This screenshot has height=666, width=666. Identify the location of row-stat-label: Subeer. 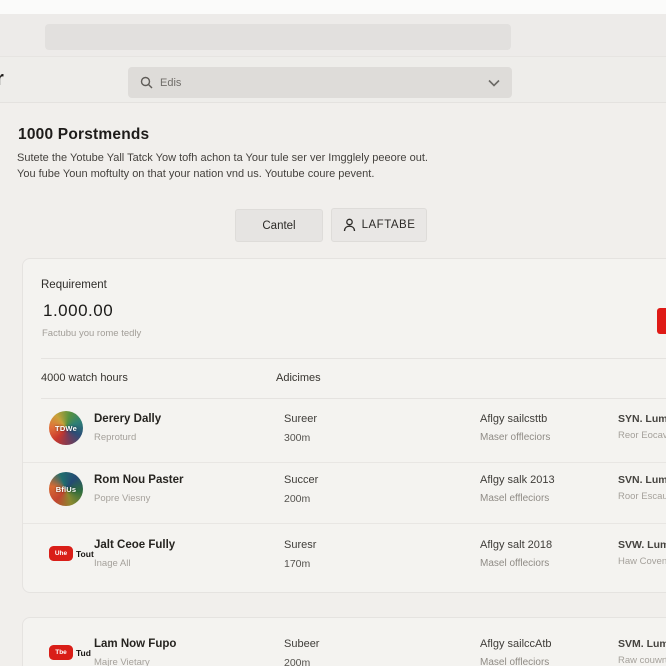
(302, 644).